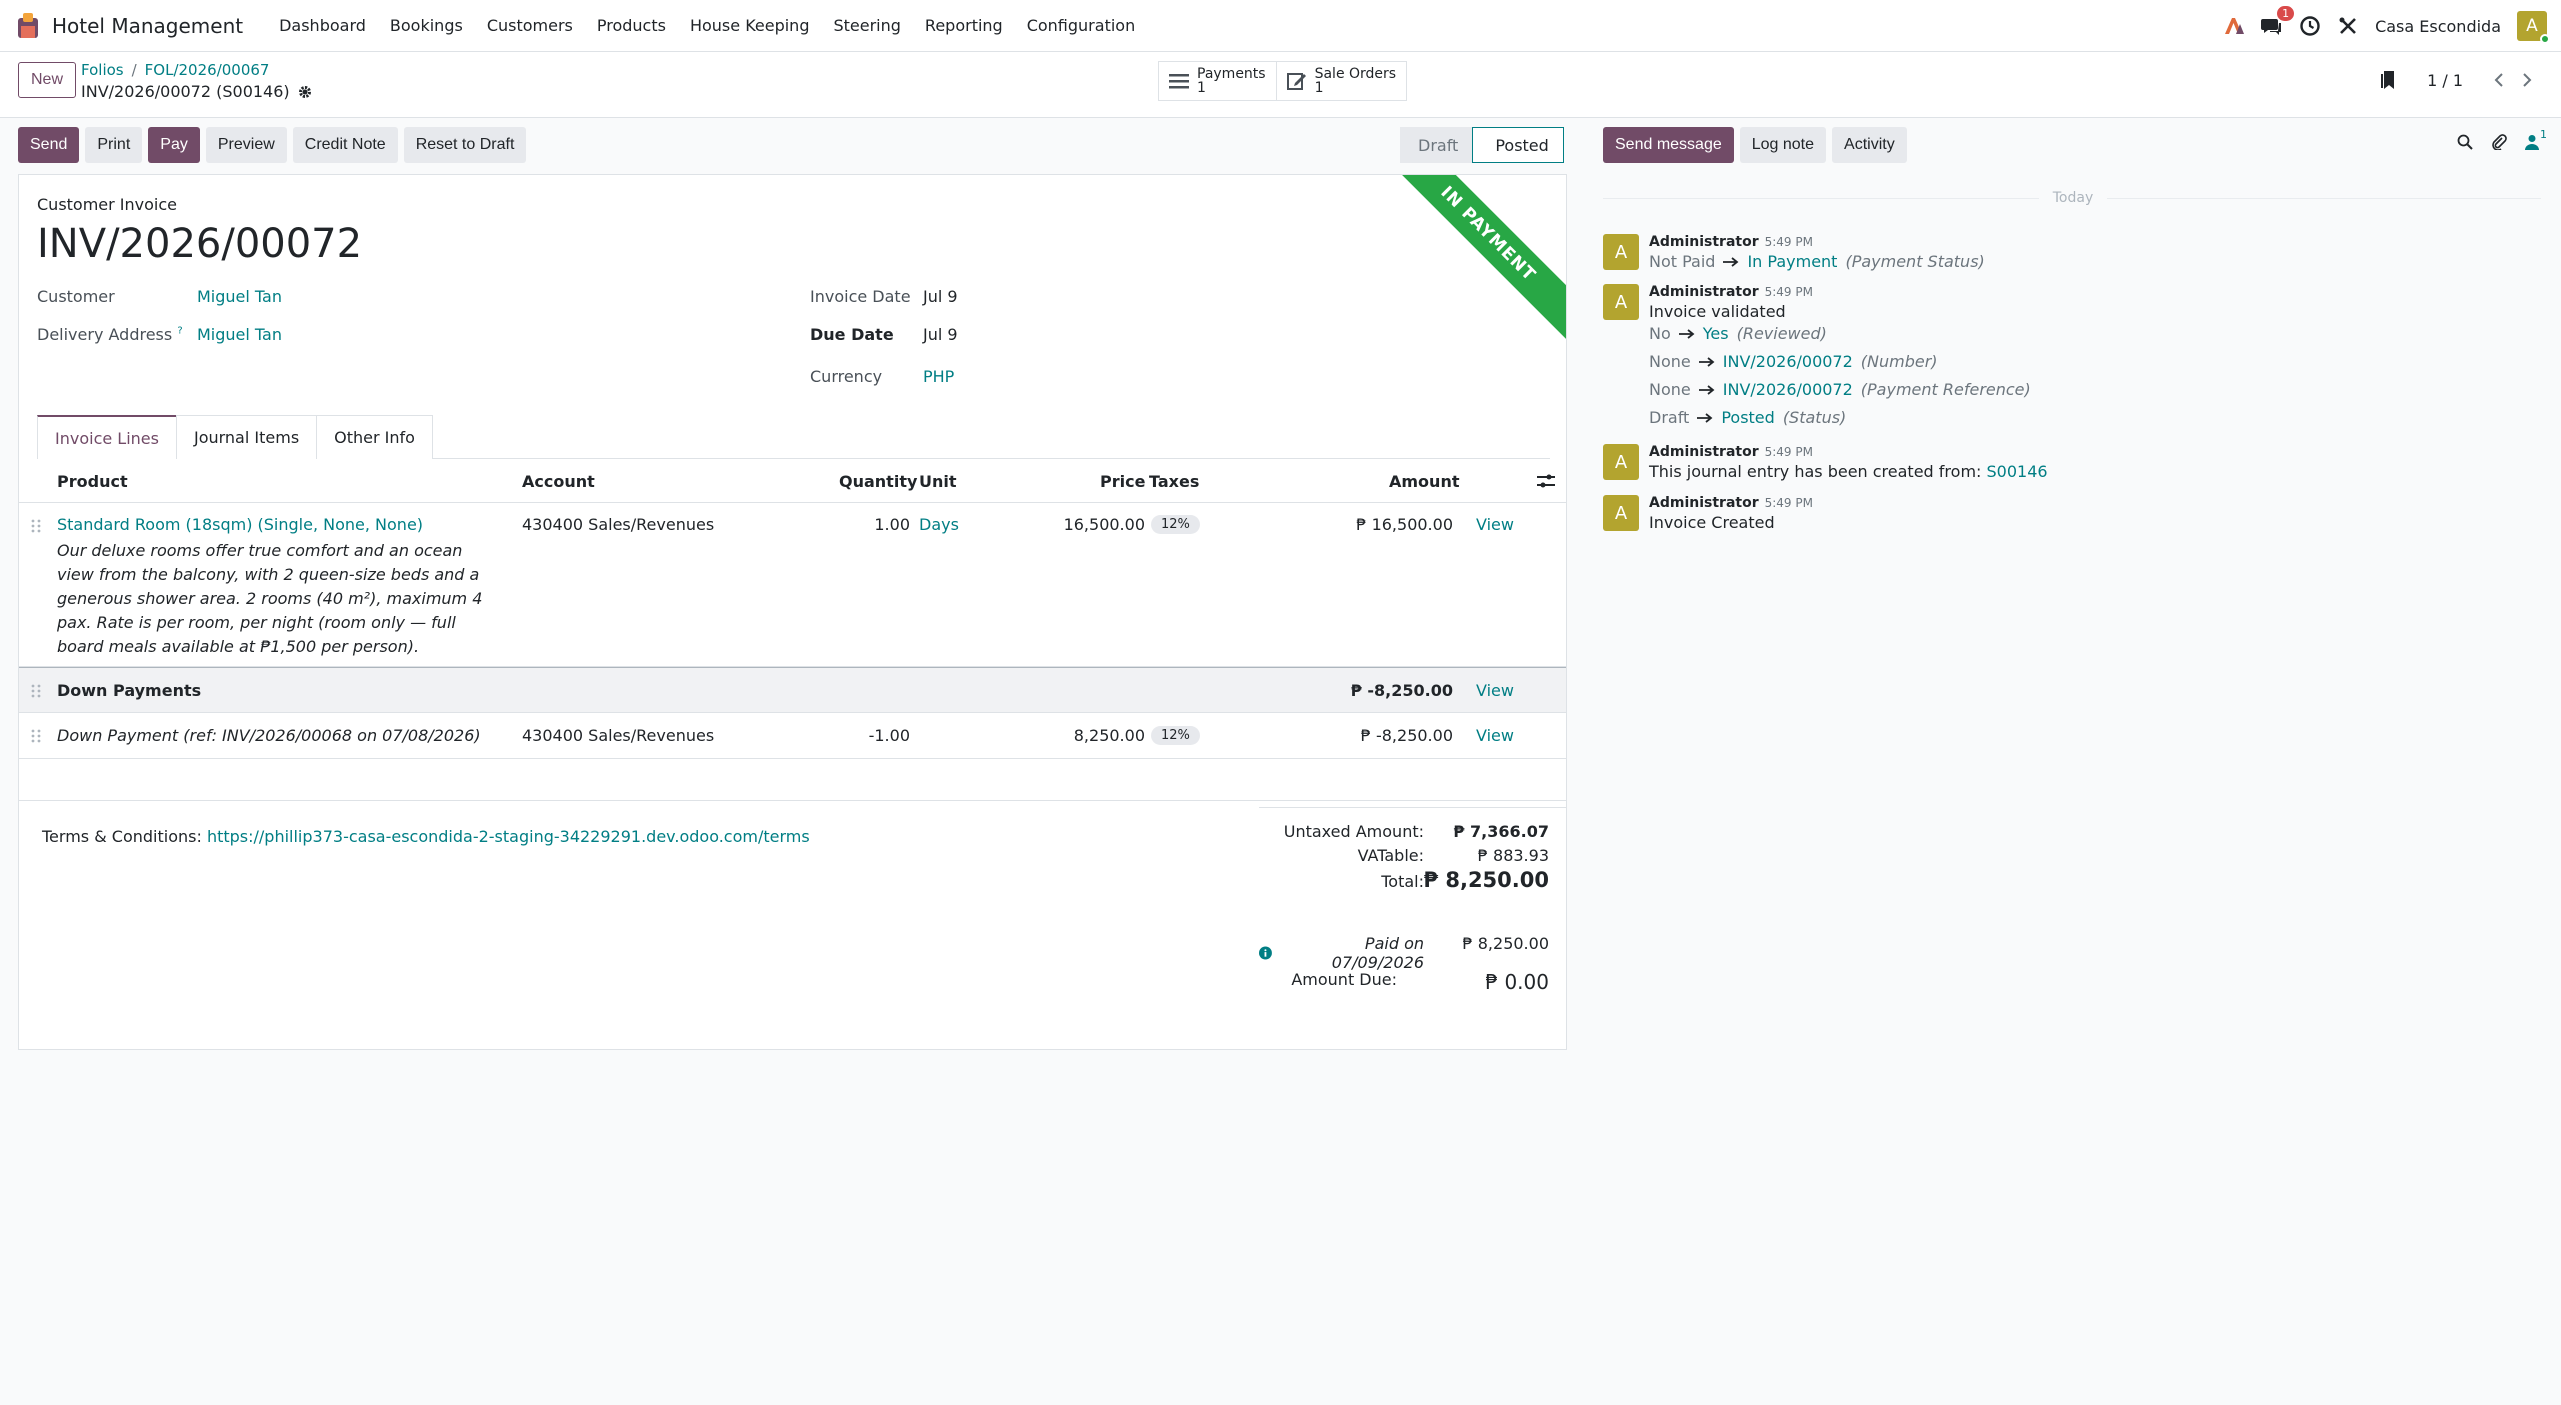 This screenshot has height=1405, width=2561. What do you see at coordinates (1668, 145) in the screenshot?
I see `send-message-button: Send message` at bounding box center [1668, 145].